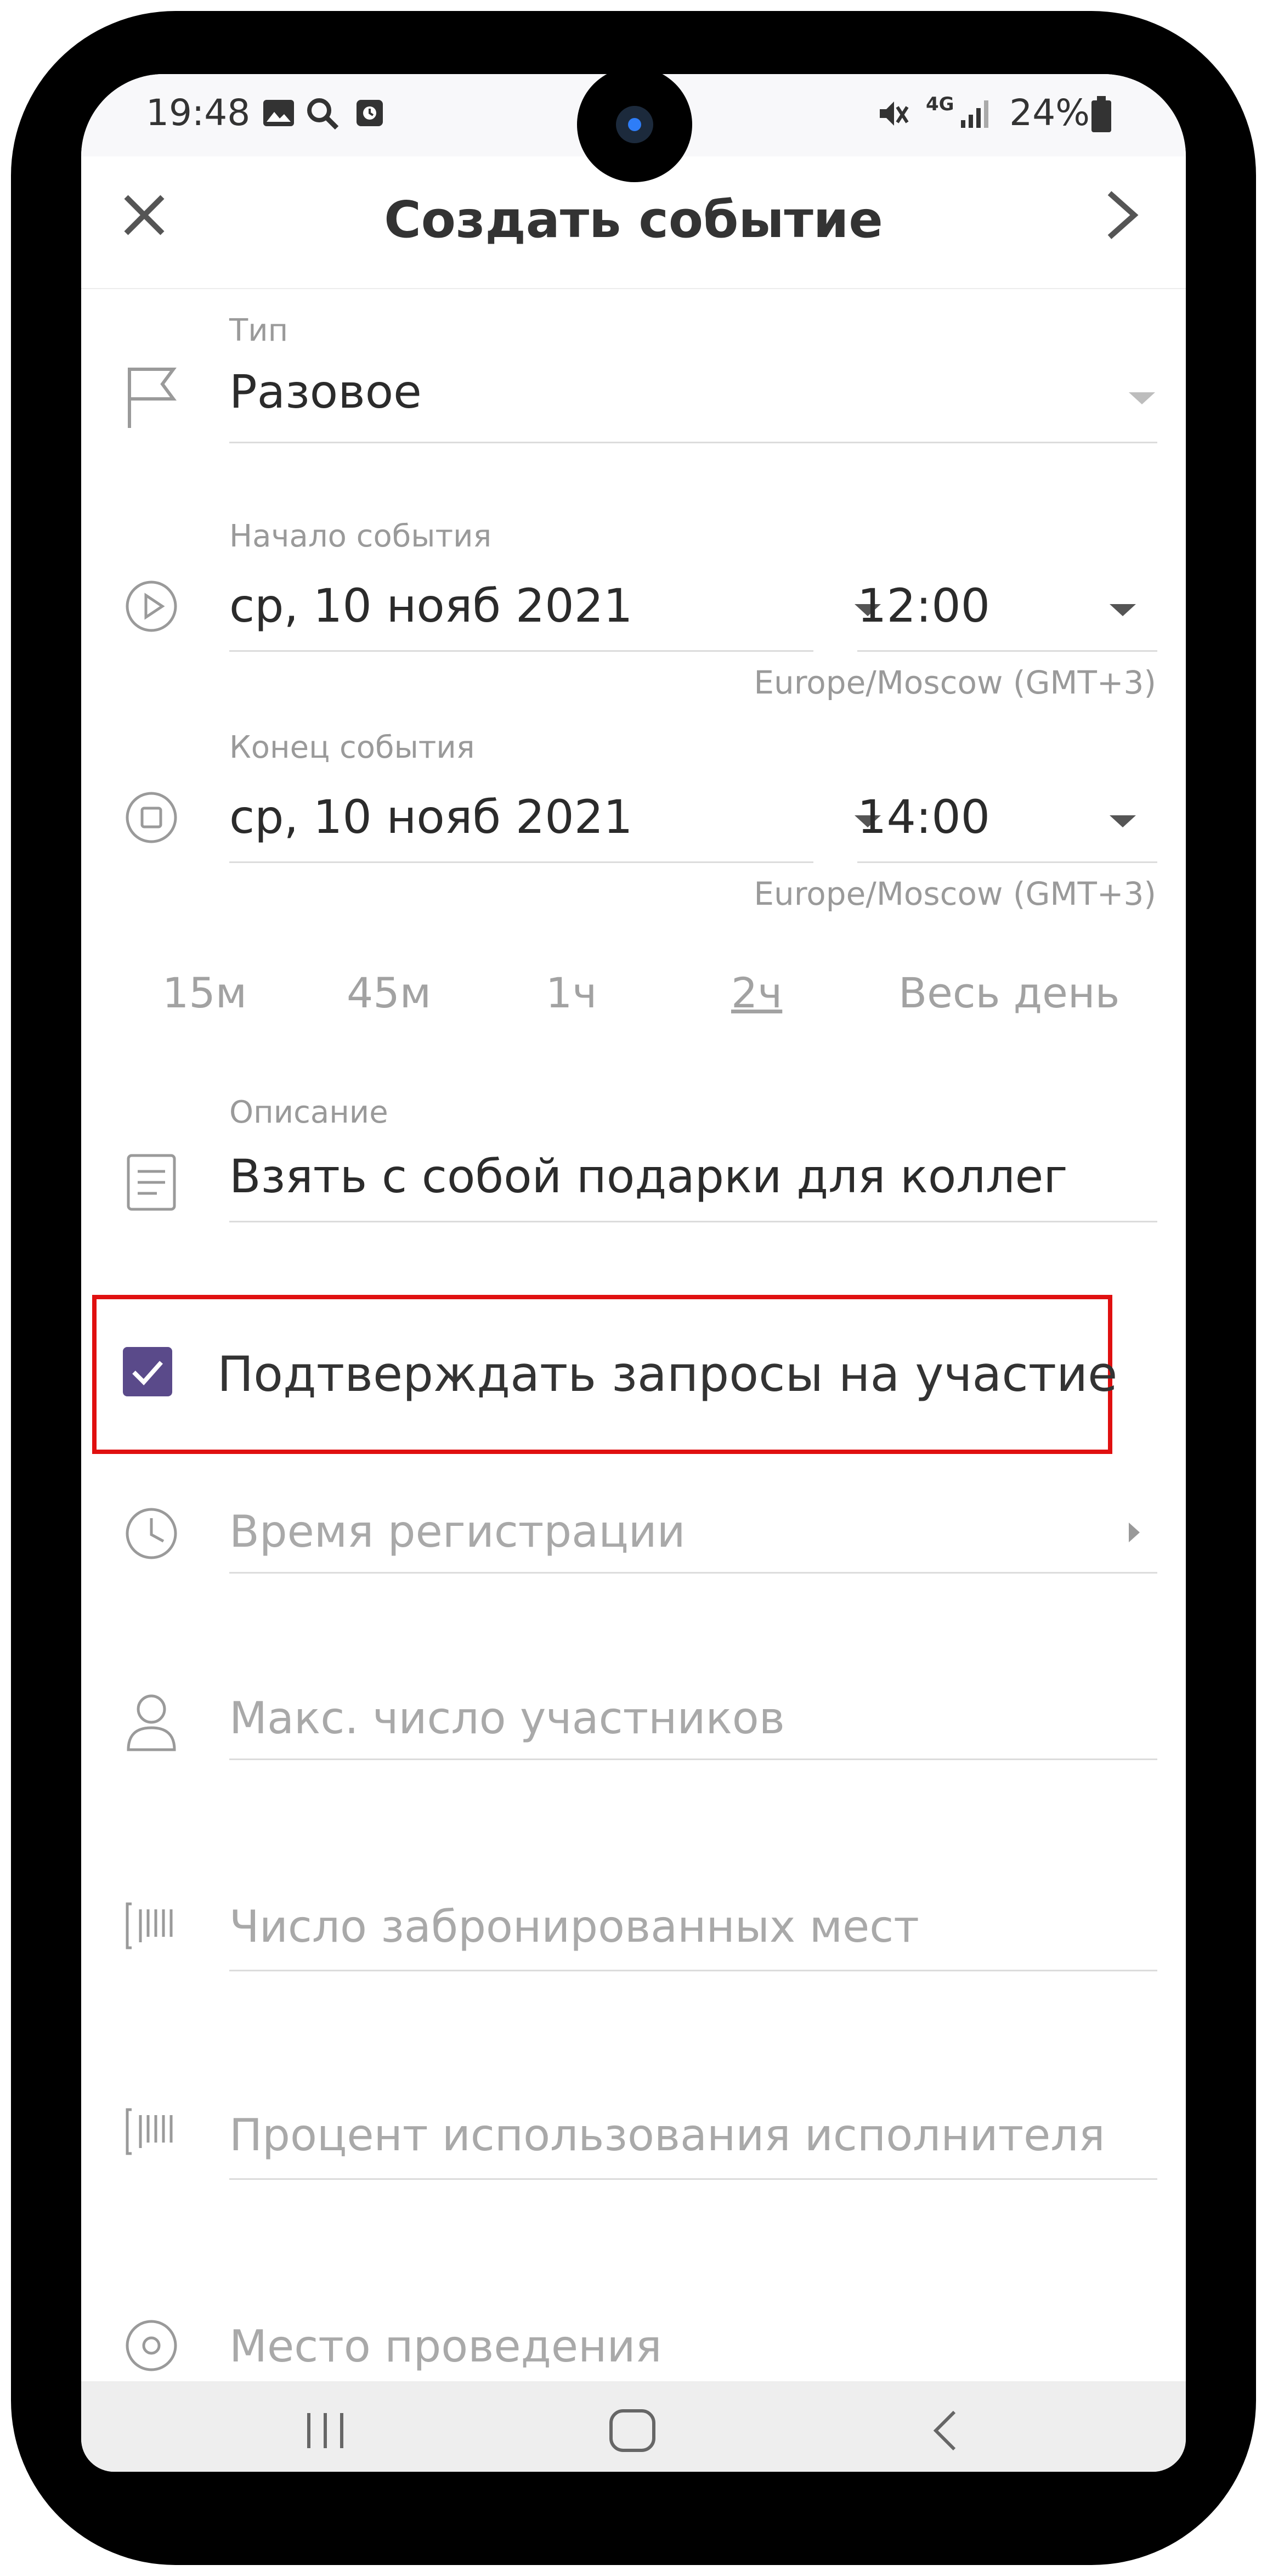 The width and height of the screenshot is (1267, 2576). I want to click on battery-percent: 24%, so click(1049, 113).